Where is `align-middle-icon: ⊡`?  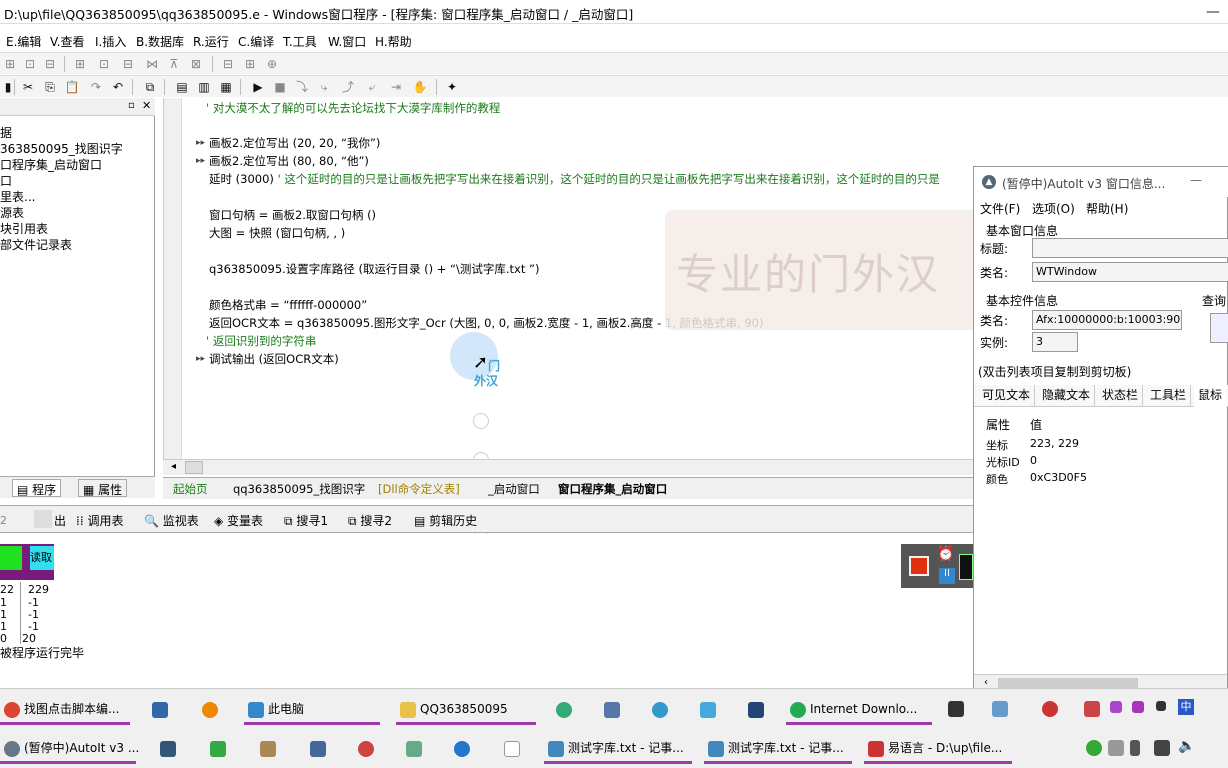
align-middle-icon: ⊡ is located at coordinates (104, 64).